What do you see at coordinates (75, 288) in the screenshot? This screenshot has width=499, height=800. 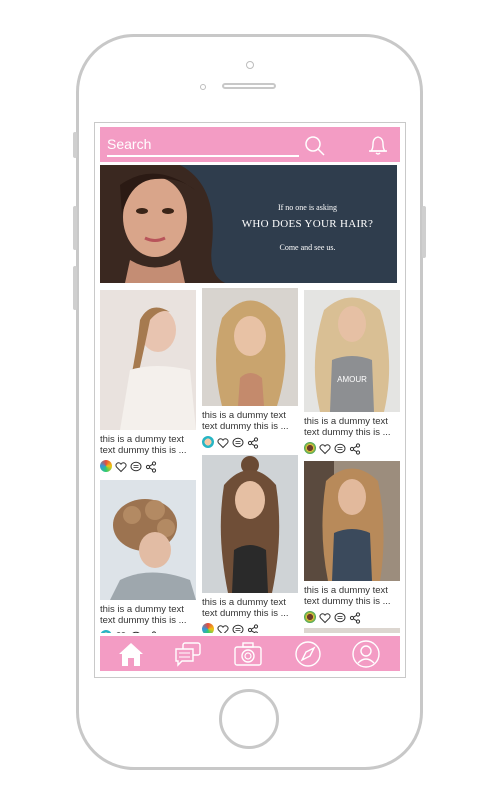 I see `volume-down-button` at bounding box center [75, 288].